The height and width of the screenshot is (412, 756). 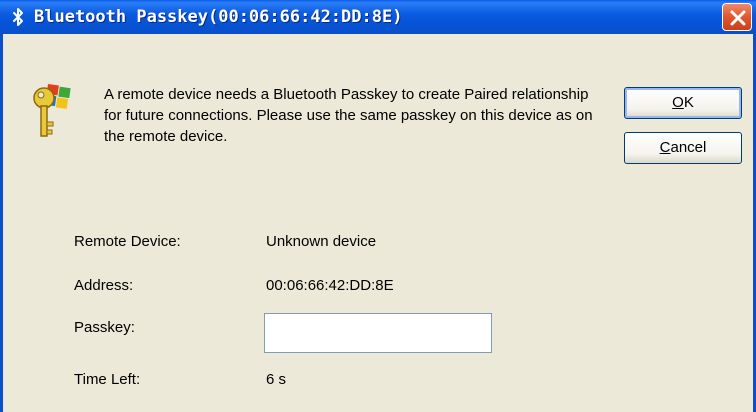 What do you see at coordinates (678, 102) in the screenshot?
I see `ok-mnemonic: O` at bounding box center [678, 102].